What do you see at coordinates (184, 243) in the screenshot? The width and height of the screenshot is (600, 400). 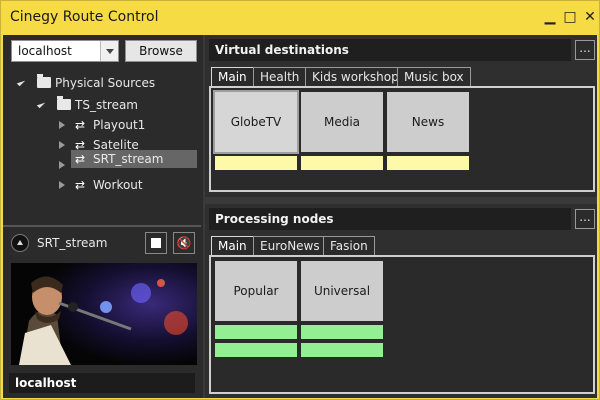 I see `mute-button: 🔇` at bounding box center [184, 243].